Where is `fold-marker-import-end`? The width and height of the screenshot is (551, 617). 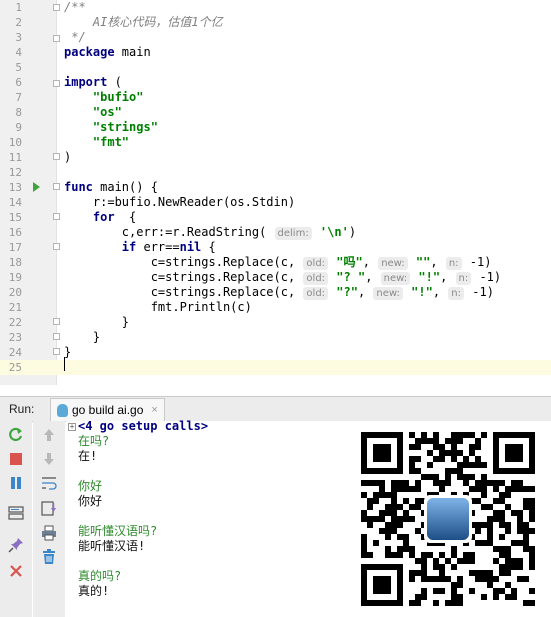
fold-marker-import-end is located at coordinates (56, 156).